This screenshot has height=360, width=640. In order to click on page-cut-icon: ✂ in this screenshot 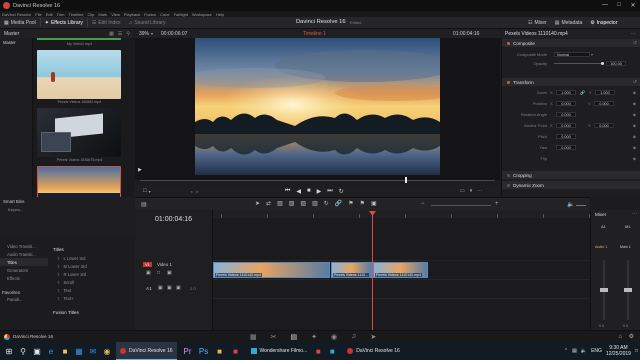, I will do `click(274, 337)`.